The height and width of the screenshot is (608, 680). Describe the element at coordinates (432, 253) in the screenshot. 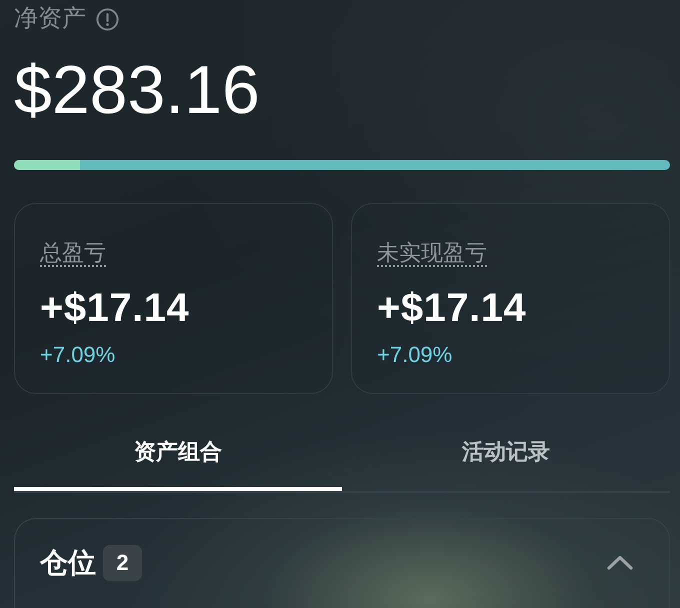

I see `stat-label: 未实现盈亏` at that location.